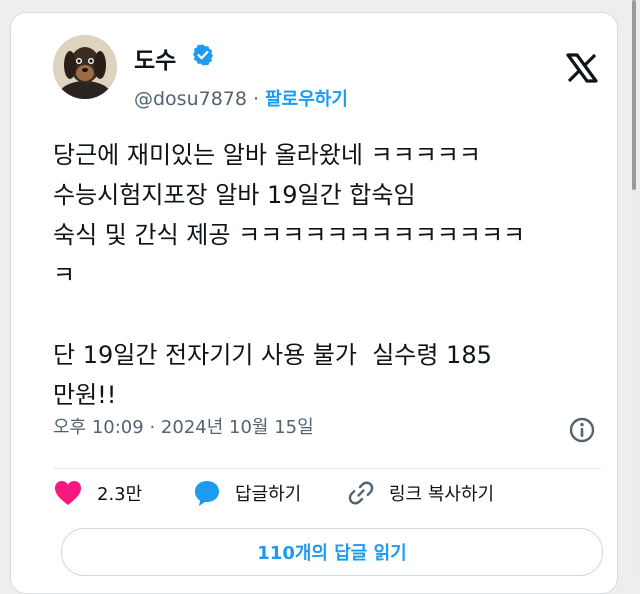 This screenshot has height=594, width=640. I want to click on reply-button: 답글하기, so click(247, 493).